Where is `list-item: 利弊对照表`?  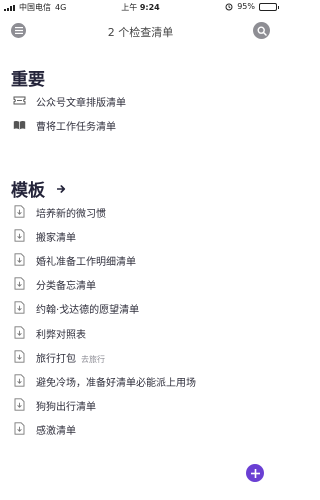 list-item: 利弊对照表 is located at coordinates (140, 332).